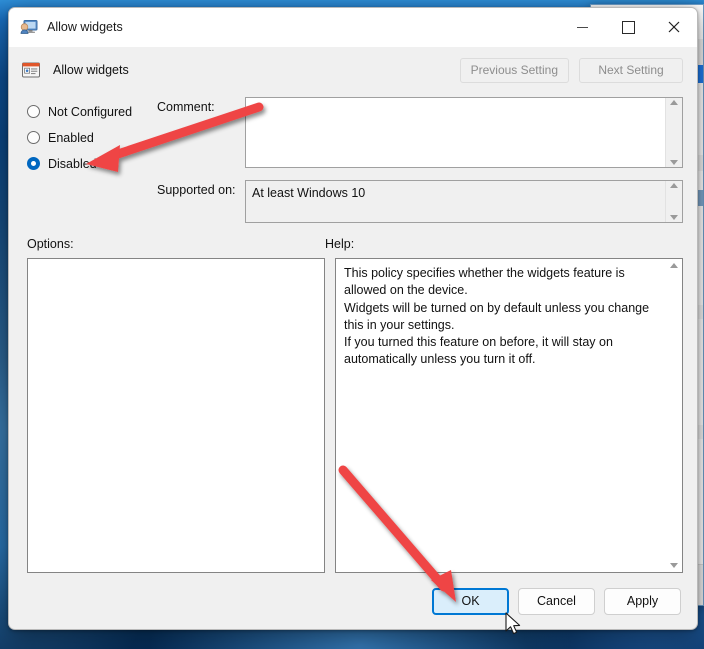 Image resolution: width=704 pixels, height=649 pixels. Describe the element at coordinates (556, 601) in the screenshot. I see `cancel-button: Cancel` at that location.